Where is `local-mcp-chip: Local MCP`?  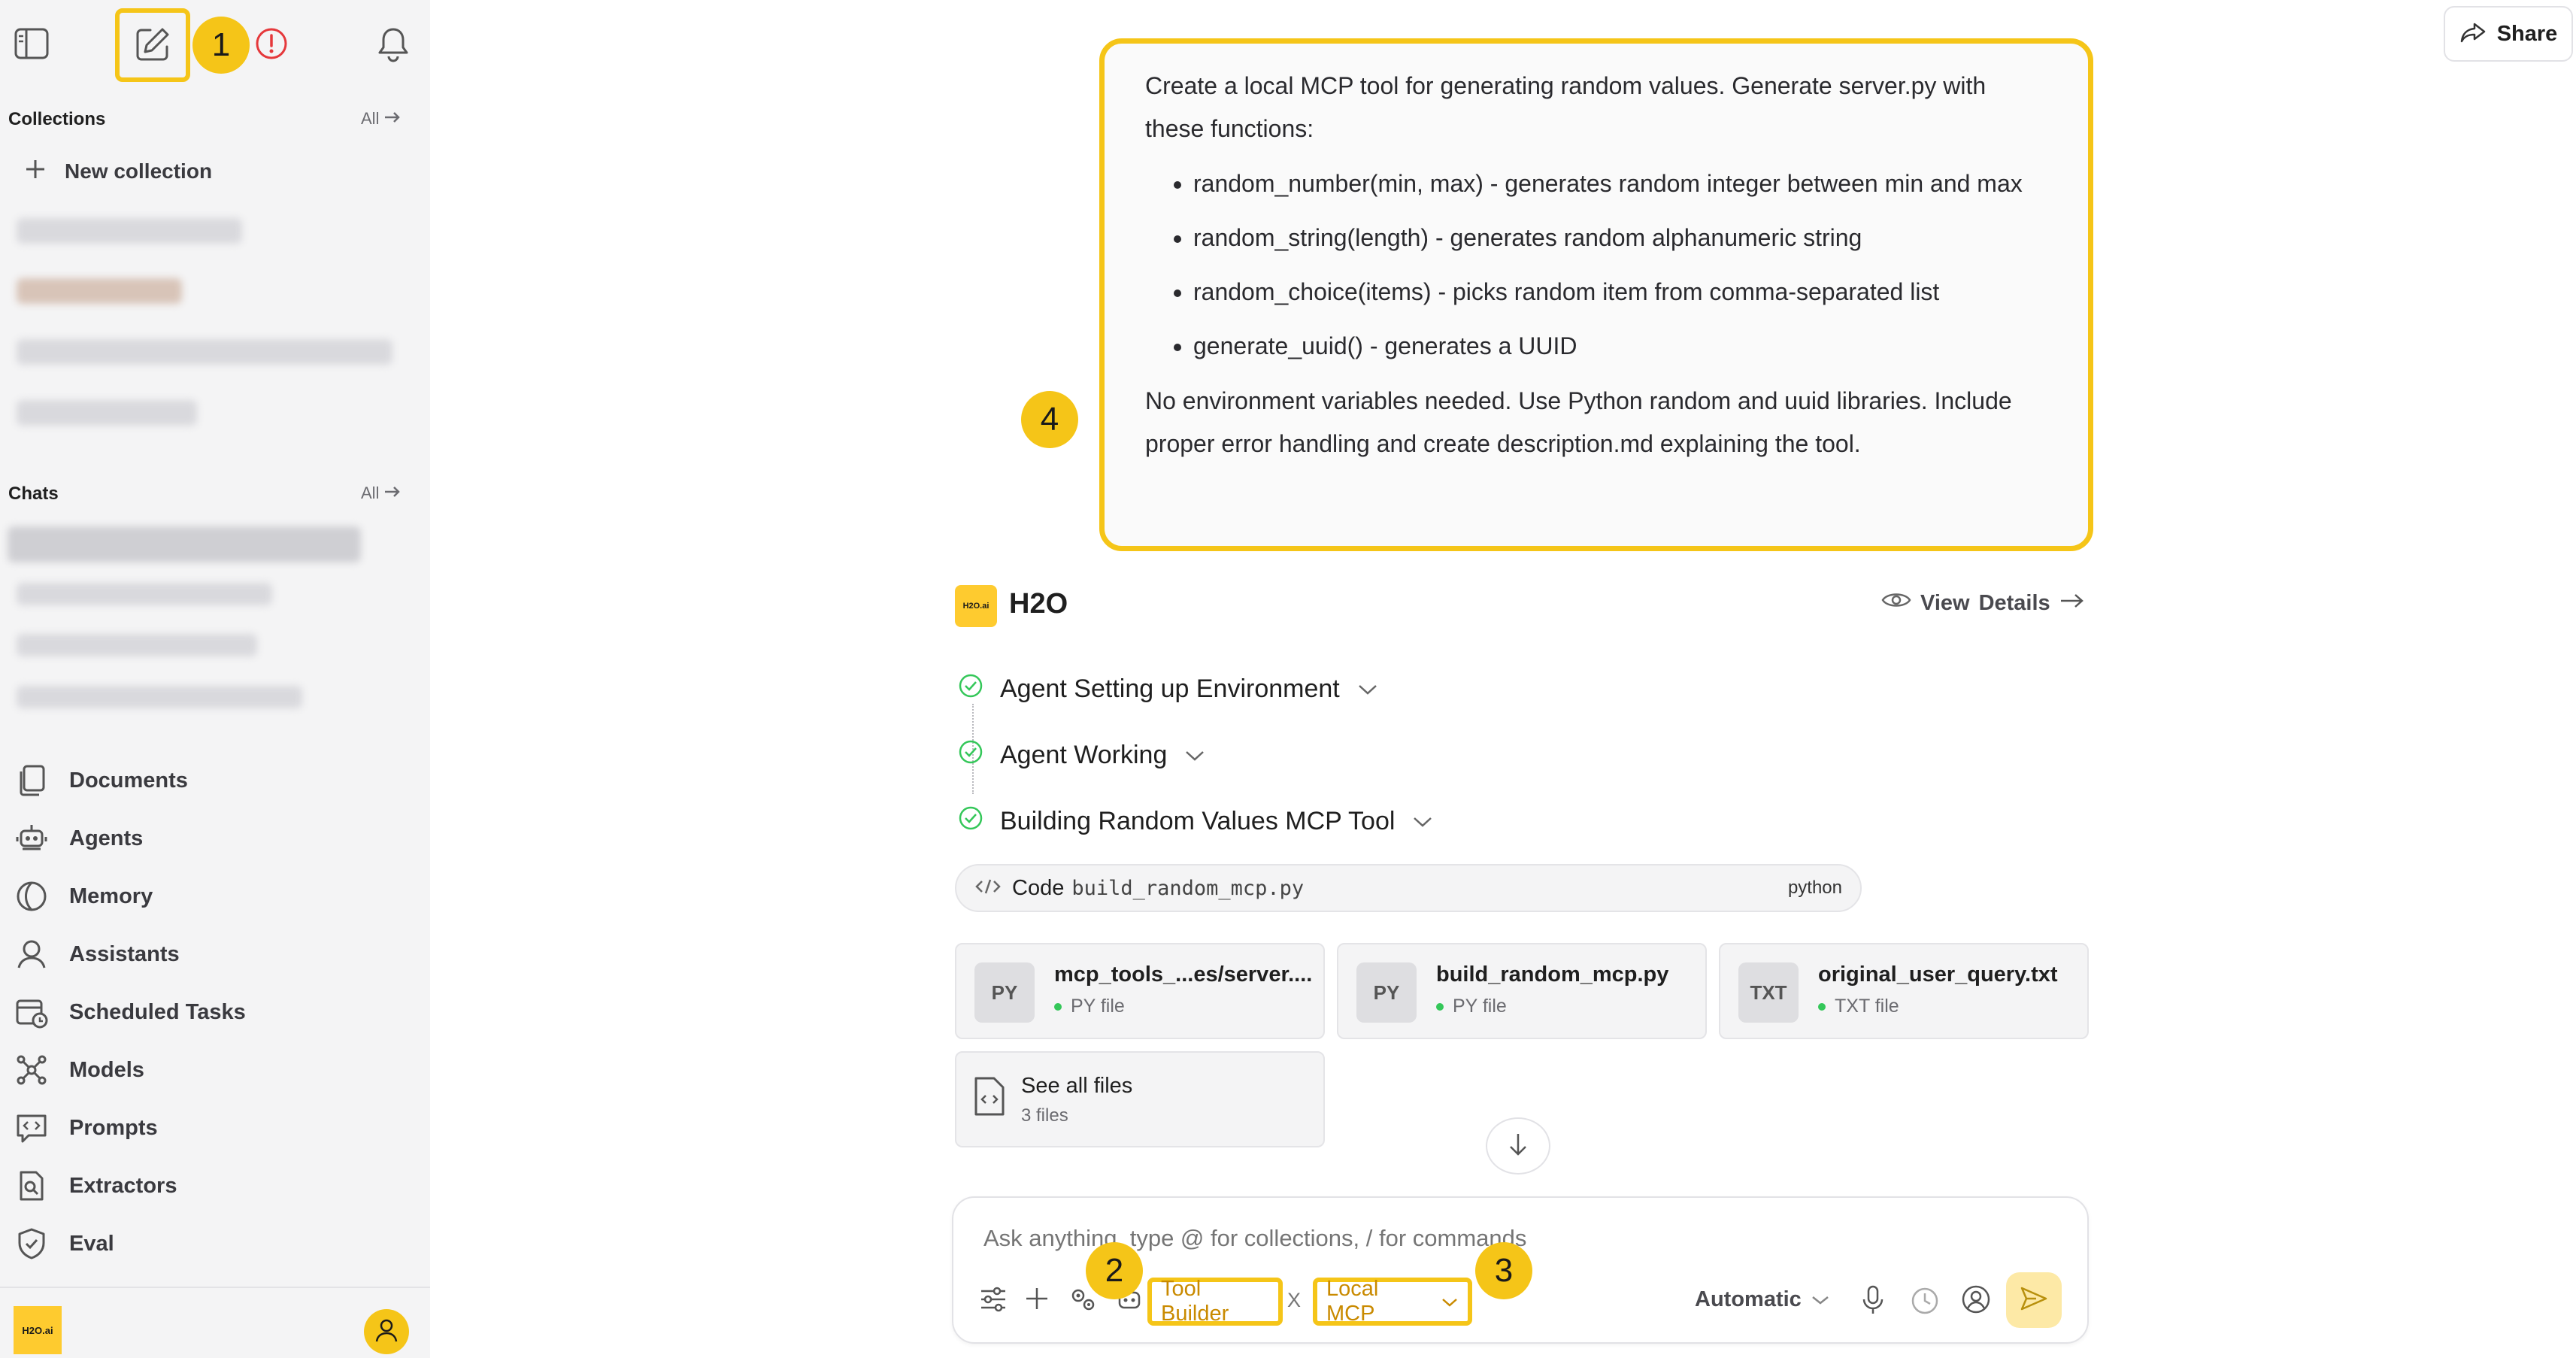
local-mcp-chip: Local MCP is located at coordinates (1392, 1301).